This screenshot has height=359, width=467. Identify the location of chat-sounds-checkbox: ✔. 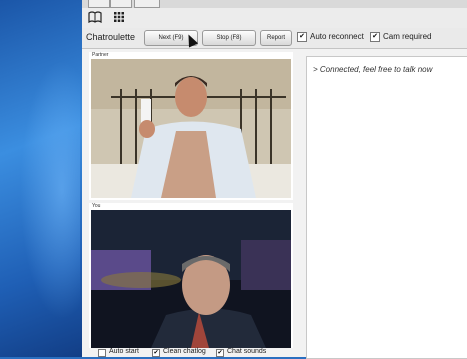
(220, 353).